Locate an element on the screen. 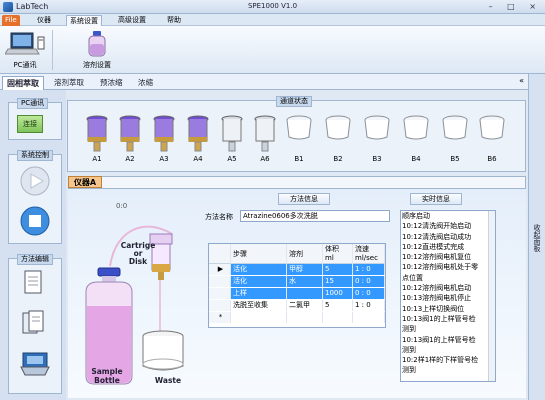  cell-volume: 15 is located at coordinates (338, 281).